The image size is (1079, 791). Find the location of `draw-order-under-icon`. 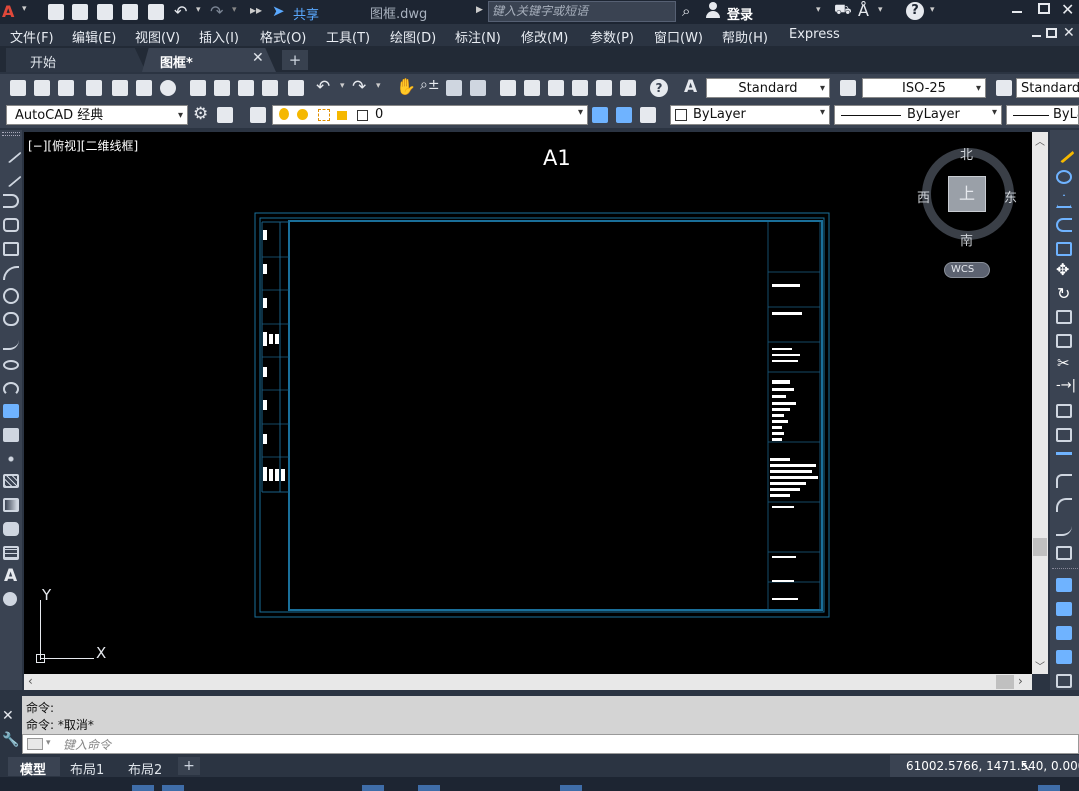

draw-order-under-icon is located at coordinates (1064, 657).